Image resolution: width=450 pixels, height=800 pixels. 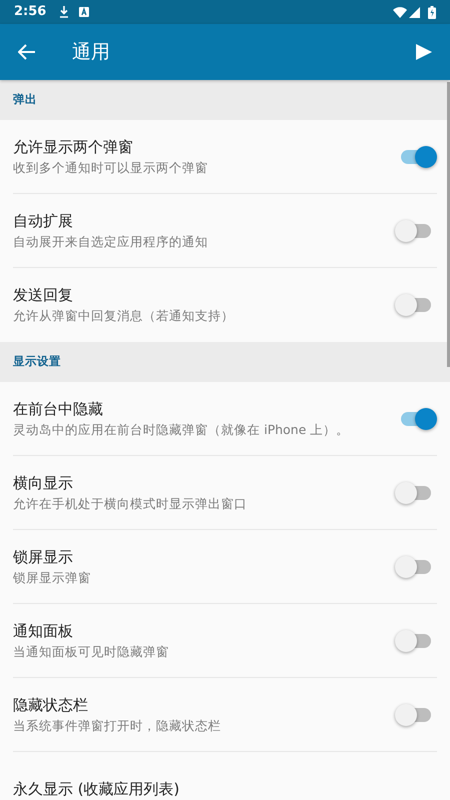 I want to click on app-notification-icon, so click(x=84, y=12).